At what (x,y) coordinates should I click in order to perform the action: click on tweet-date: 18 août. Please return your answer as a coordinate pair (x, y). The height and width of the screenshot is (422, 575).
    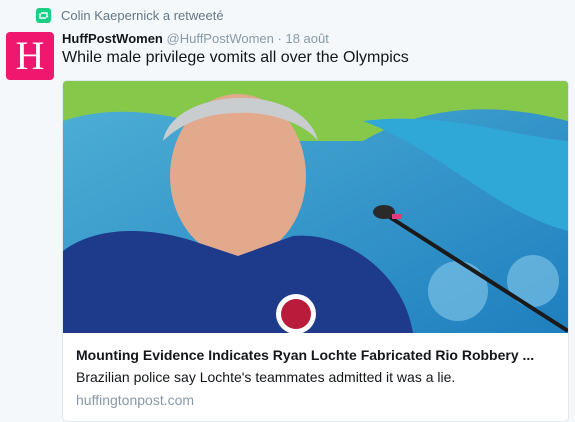
    Looking at the image, I should click on (306, 38).